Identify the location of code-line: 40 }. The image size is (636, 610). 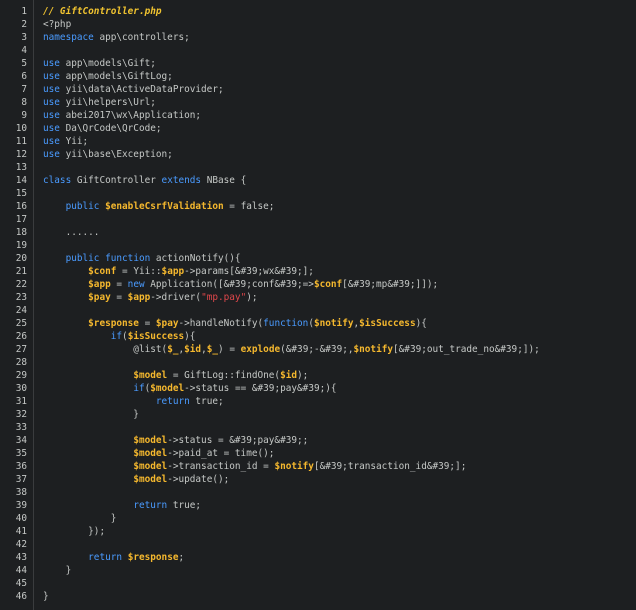
(318, 518).